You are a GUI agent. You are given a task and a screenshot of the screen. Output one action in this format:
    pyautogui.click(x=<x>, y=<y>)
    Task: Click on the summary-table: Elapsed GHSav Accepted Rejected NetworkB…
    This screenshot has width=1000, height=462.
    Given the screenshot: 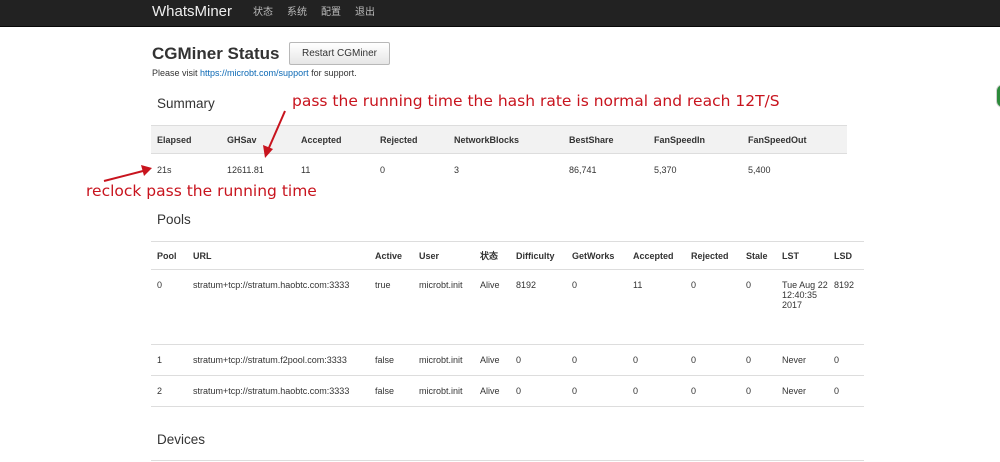 What is the action you would take?
    pyautogui.click(x=499, y=153)
    